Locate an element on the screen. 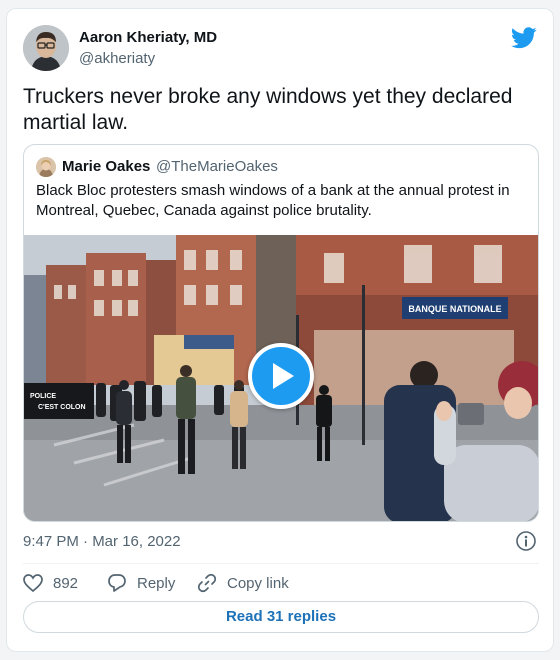 Image resolution: width=560 pixels, height=660 pixels. reply-icon is located at coordinates (117, 583).